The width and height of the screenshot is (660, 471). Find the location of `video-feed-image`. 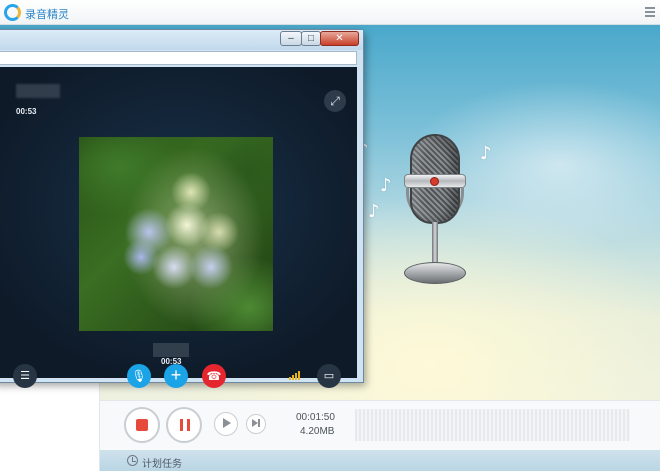

video-feed-image is located at coordinates (176, 234).